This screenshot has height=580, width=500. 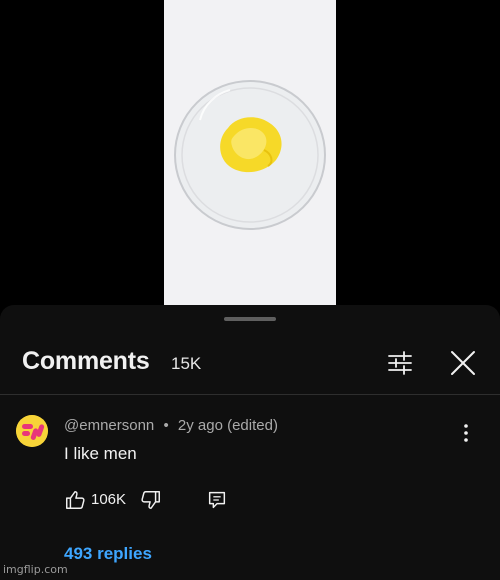 What do you see at coordinates (250, 366) in the screenshot?
I see `comments-header: Comments 15K` at bounding box center [250, 366].